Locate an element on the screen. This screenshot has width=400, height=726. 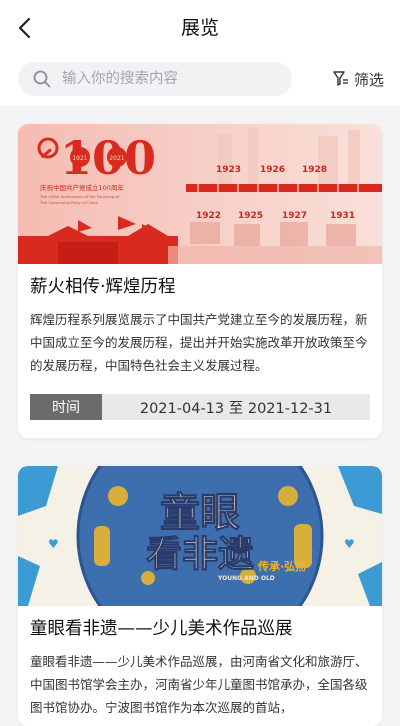
banner-tagline: 传承·弘扬 is located at coordinates (281, 566).